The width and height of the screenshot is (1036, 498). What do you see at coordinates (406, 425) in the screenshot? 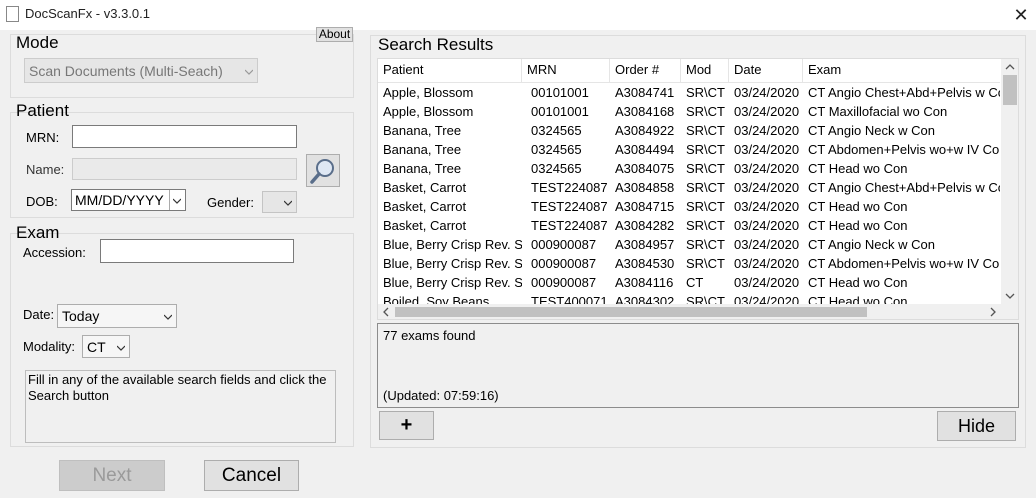
I see `add-button: +` at bounding box center [406, 425].